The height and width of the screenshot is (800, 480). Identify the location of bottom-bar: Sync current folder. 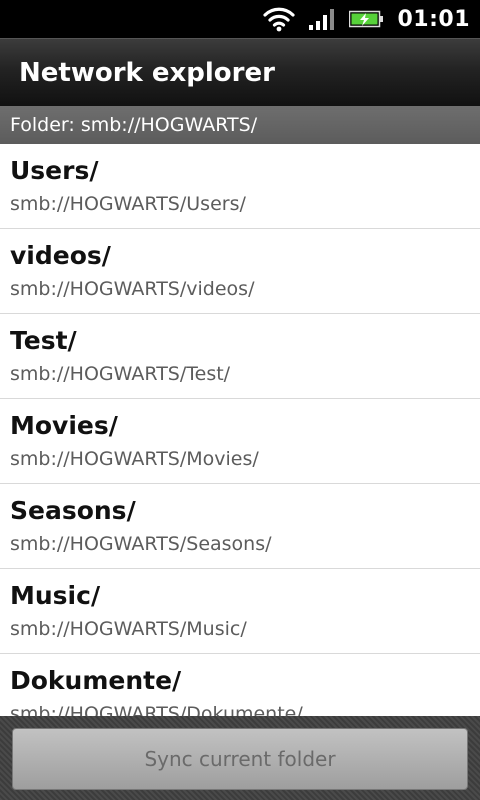
(240, 758).